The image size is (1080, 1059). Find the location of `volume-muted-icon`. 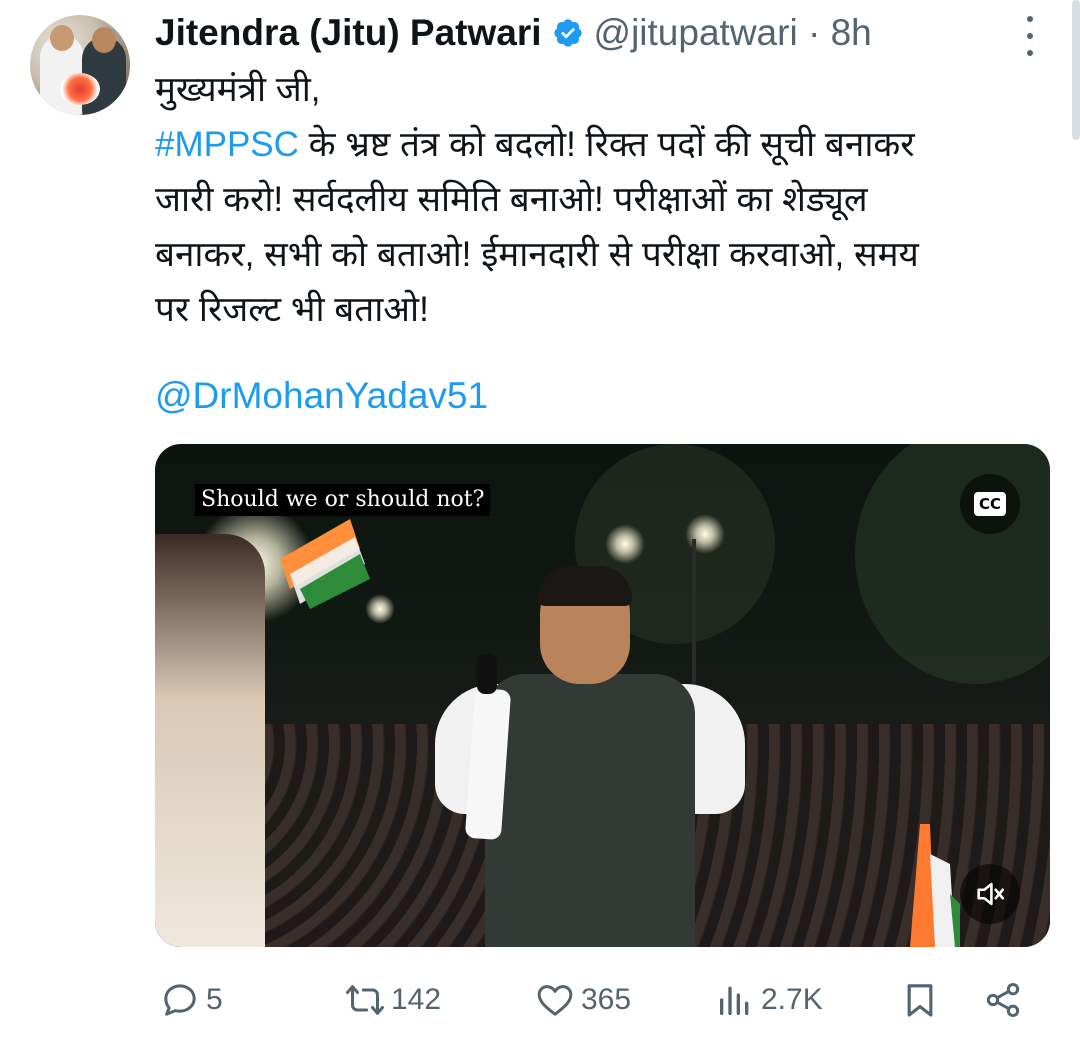

volume-muted-icon is located at coordinates (991, 894).